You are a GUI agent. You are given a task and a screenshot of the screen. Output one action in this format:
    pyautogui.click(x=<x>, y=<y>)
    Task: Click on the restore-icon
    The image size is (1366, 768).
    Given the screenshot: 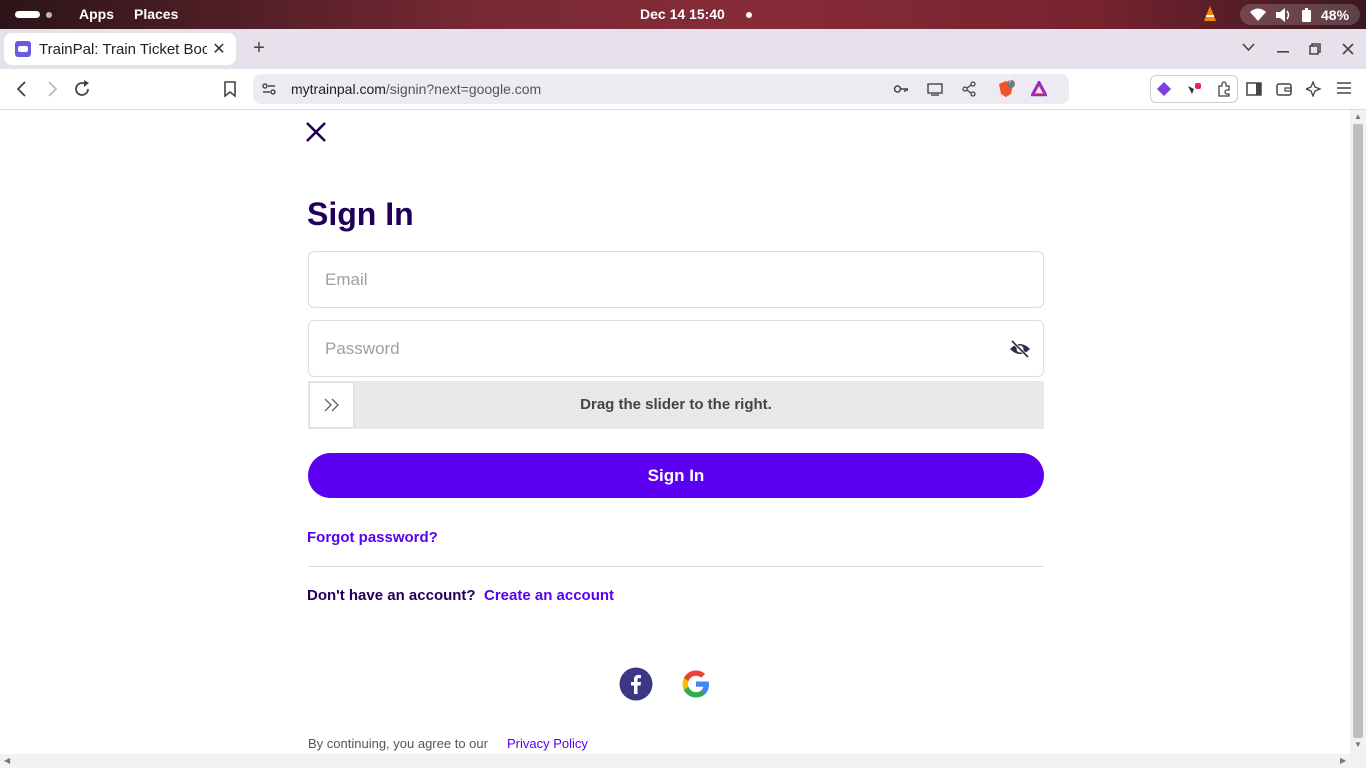 What is the action you would take?
    pyautogui.click(x=1315, y=49)
    